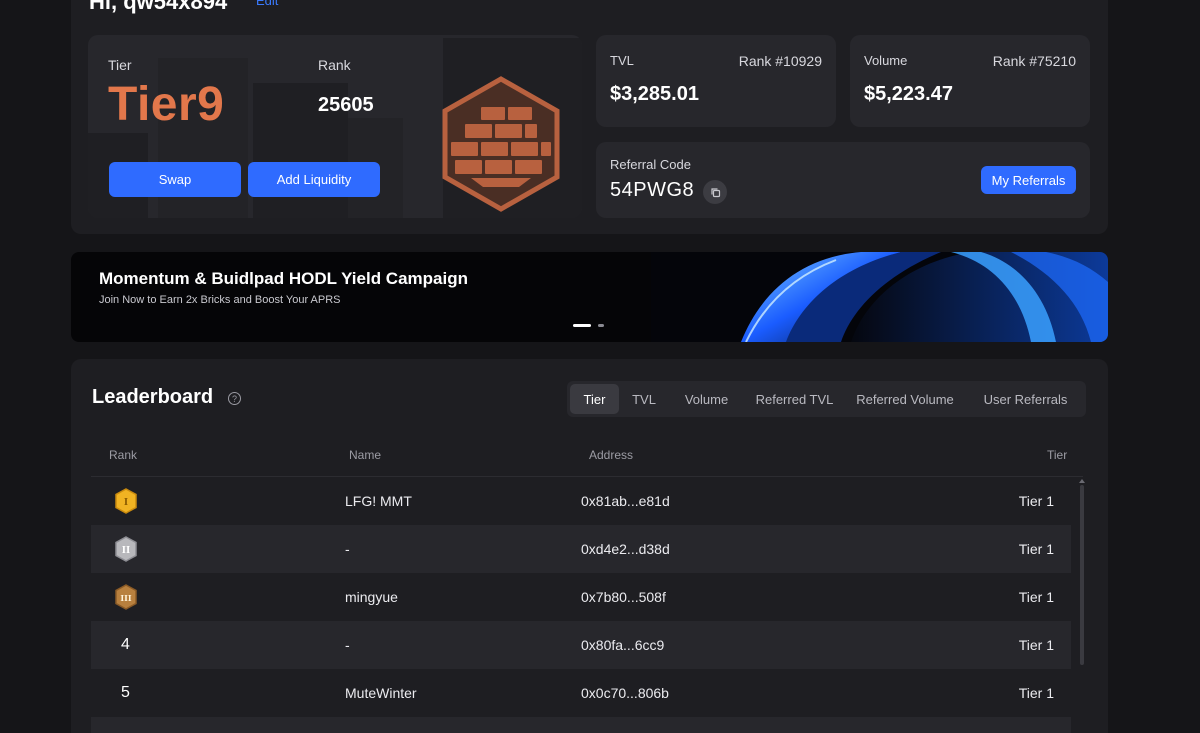 Image resolution: width=1200 pixels, height=733 pixels. Describe the element at coordinates (1025, 399) in the screenshot. I see `tab-user-referrals: User Referrals` at that location.